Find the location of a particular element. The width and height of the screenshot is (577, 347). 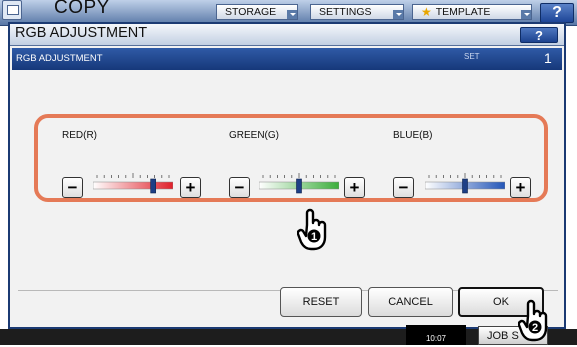

callout-2-text: 2 is located at coordinates (535, 328).